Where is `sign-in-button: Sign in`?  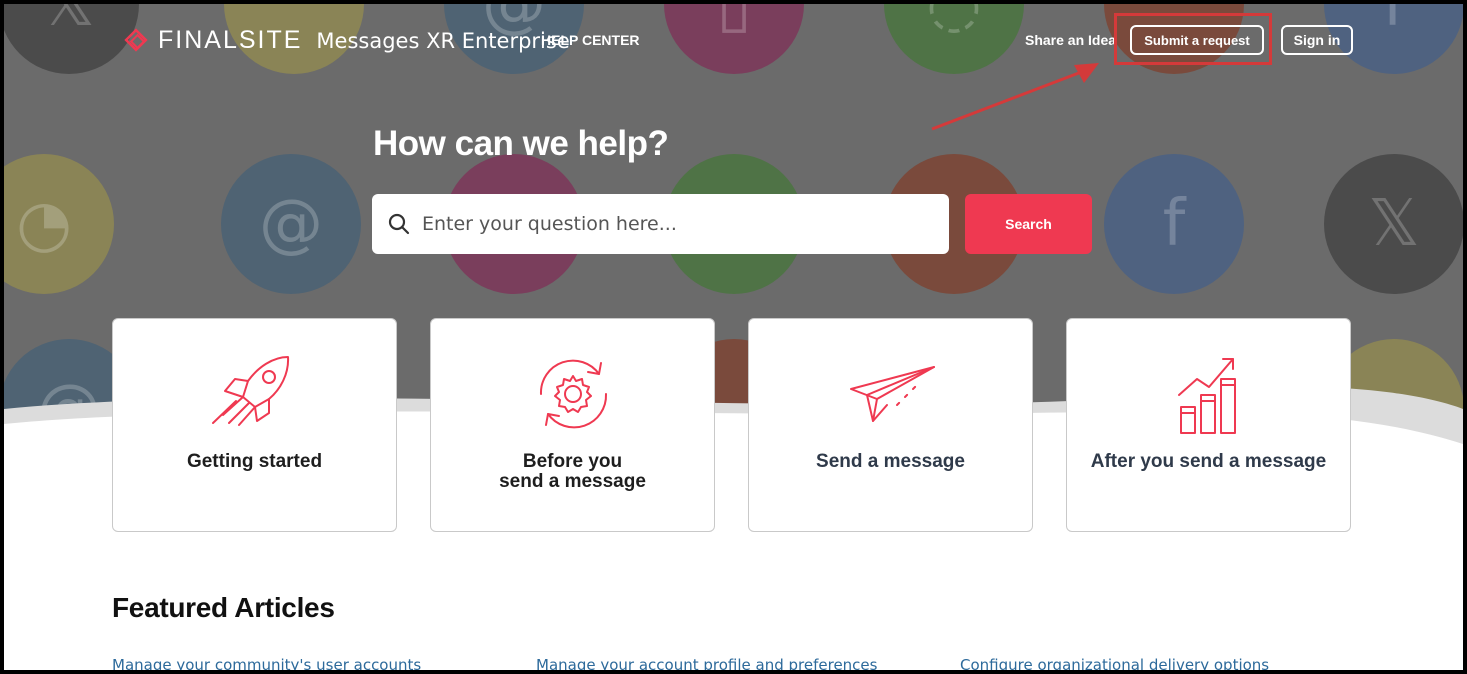 sign-in-button: Sign in is located at coordinates (1317, 40).